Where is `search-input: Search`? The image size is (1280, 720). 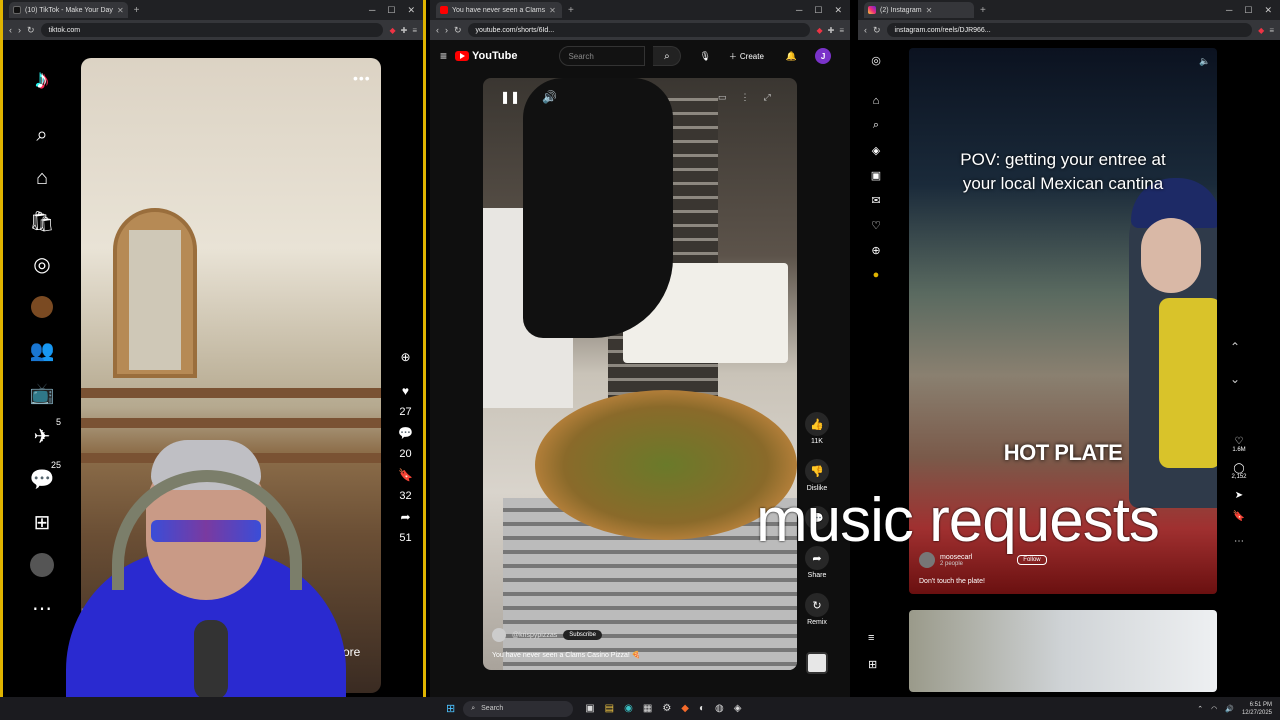 search-input: Search is located at coordinates (602, 56).